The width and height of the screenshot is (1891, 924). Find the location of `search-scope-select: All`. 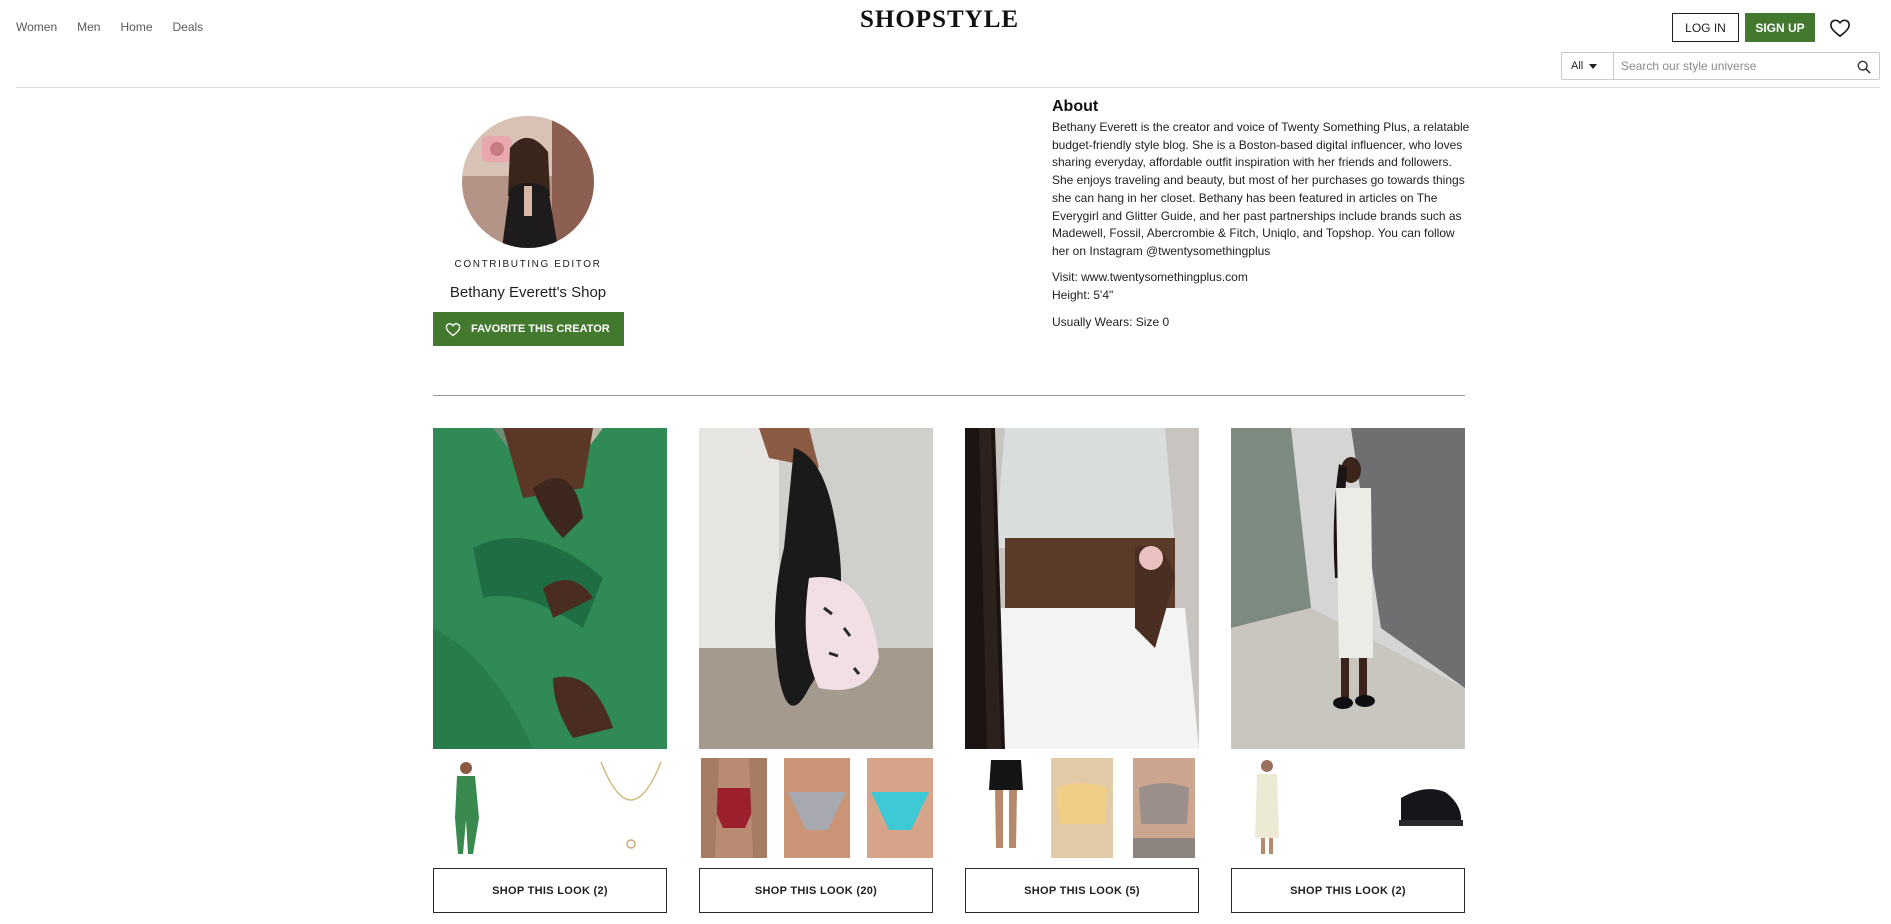

search-scope-select: All is located at coordinates (1587, 66).